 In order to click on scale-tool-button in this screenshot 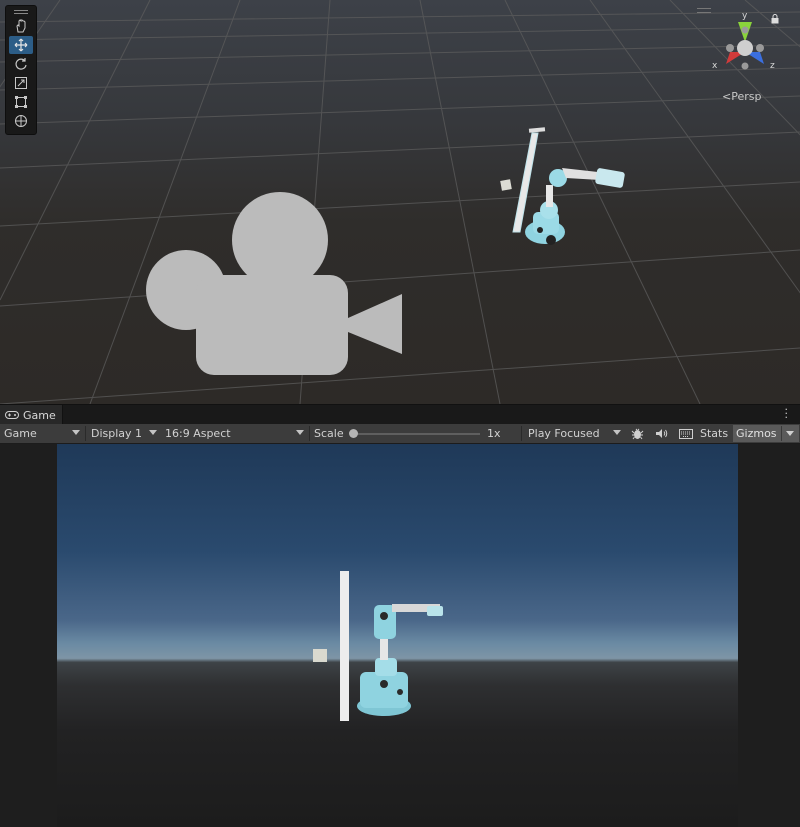, I will do `click(21, 83)`.